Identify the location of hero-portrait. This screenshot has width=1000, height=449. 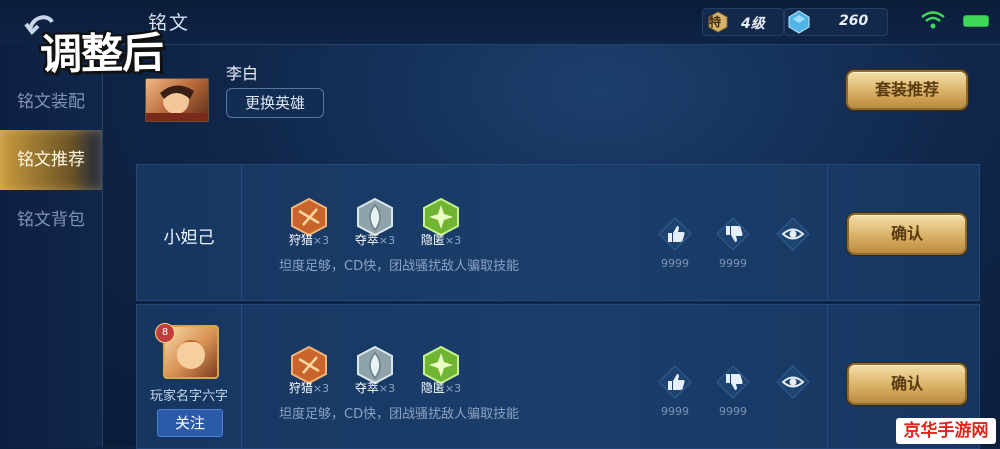
(177, 100).